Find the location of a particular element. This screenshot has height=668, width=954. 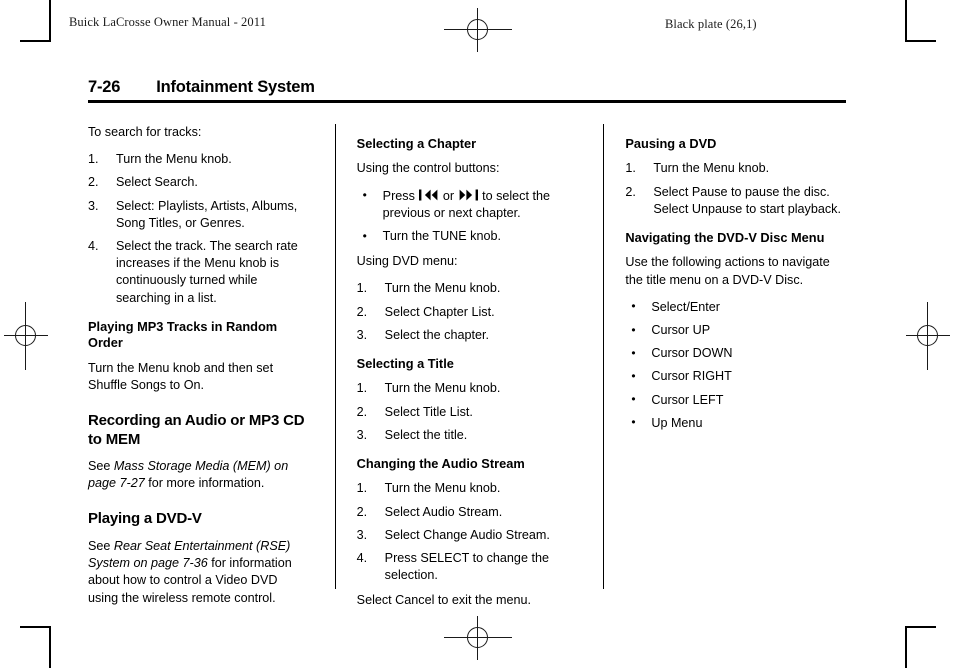

list-item-text: Cursor RIGHT is located at coordinates (691, 376).